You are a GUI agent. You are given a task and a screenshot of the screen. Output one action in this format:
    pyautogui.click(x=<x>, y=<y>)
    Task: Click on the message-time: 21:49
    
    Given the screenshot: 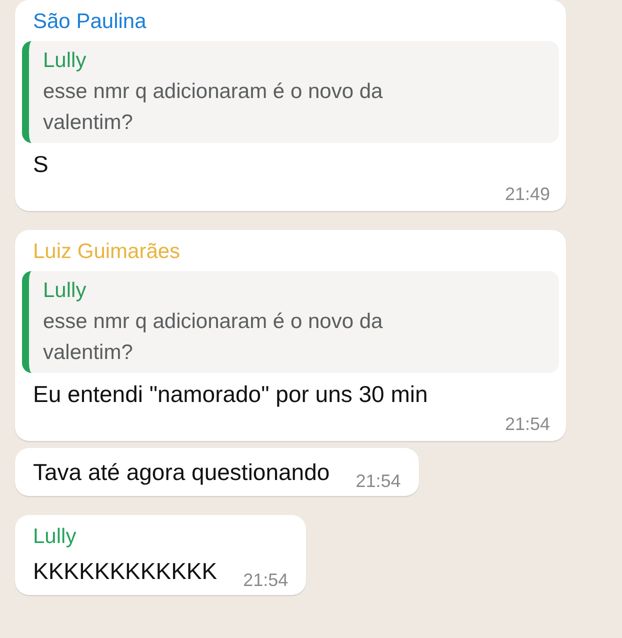 What is the action you would take?
    pyautogui.click(x=527, y=194)
    